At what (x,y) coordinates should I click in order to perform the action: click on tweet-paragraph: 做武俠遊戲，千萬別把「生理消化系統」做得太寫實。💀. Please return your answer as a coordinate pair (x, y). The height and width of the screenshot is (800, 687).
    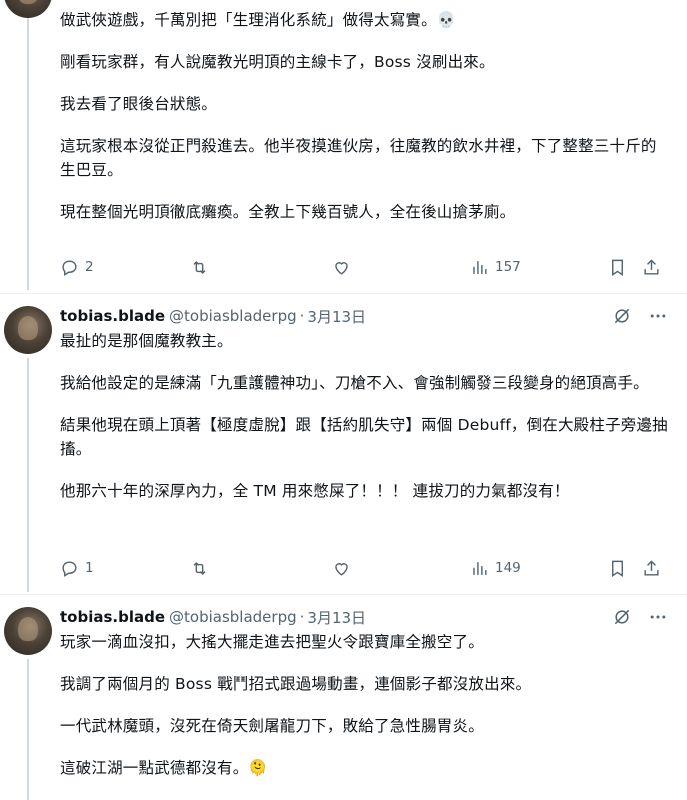
    Looking at the image, I should click on (258, 20).